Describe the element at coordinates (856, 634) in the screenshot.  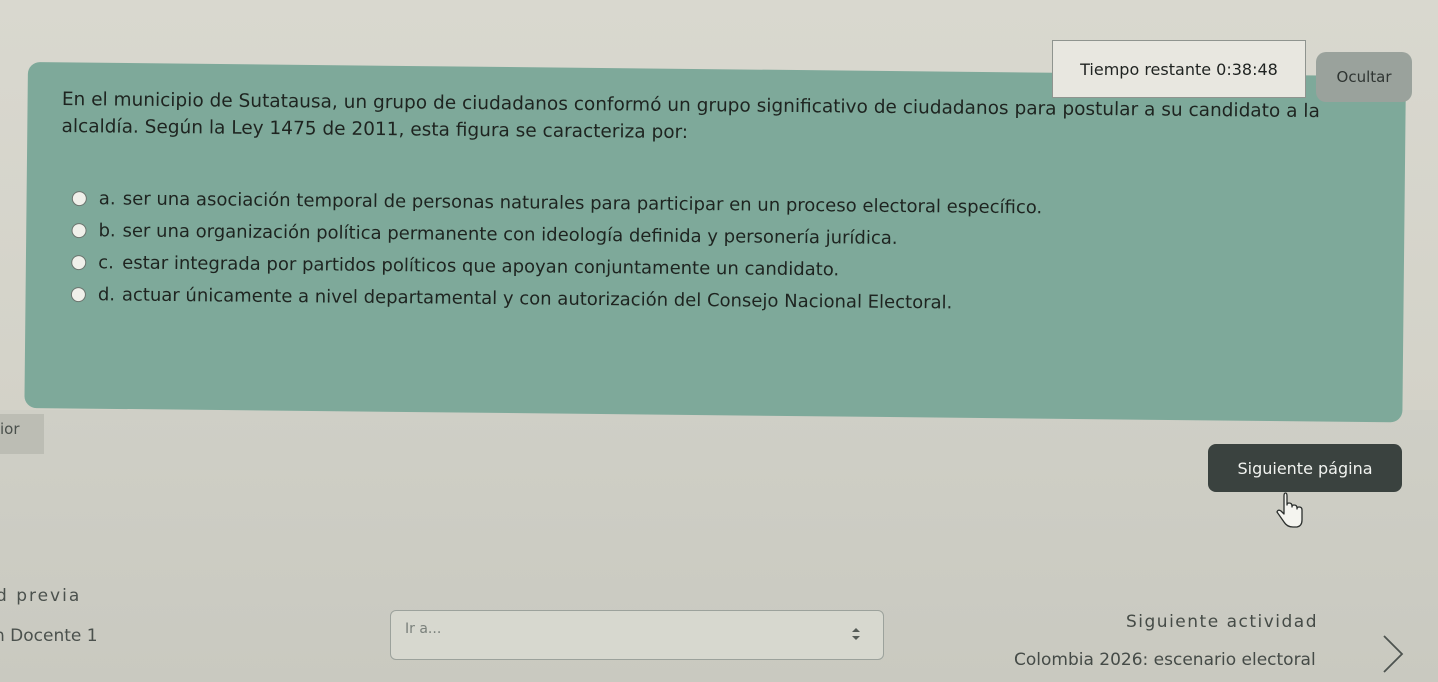
I see `select-arrows-icon` at that location.